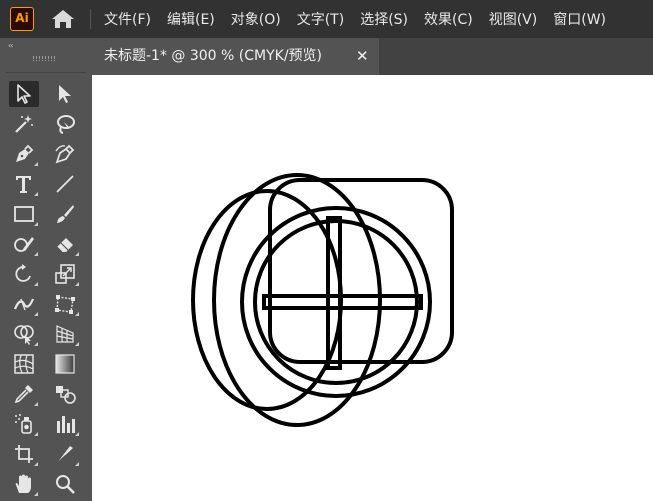 This screenshot has width=653, height=501. I want to click on type-tool, so click(24, 184).